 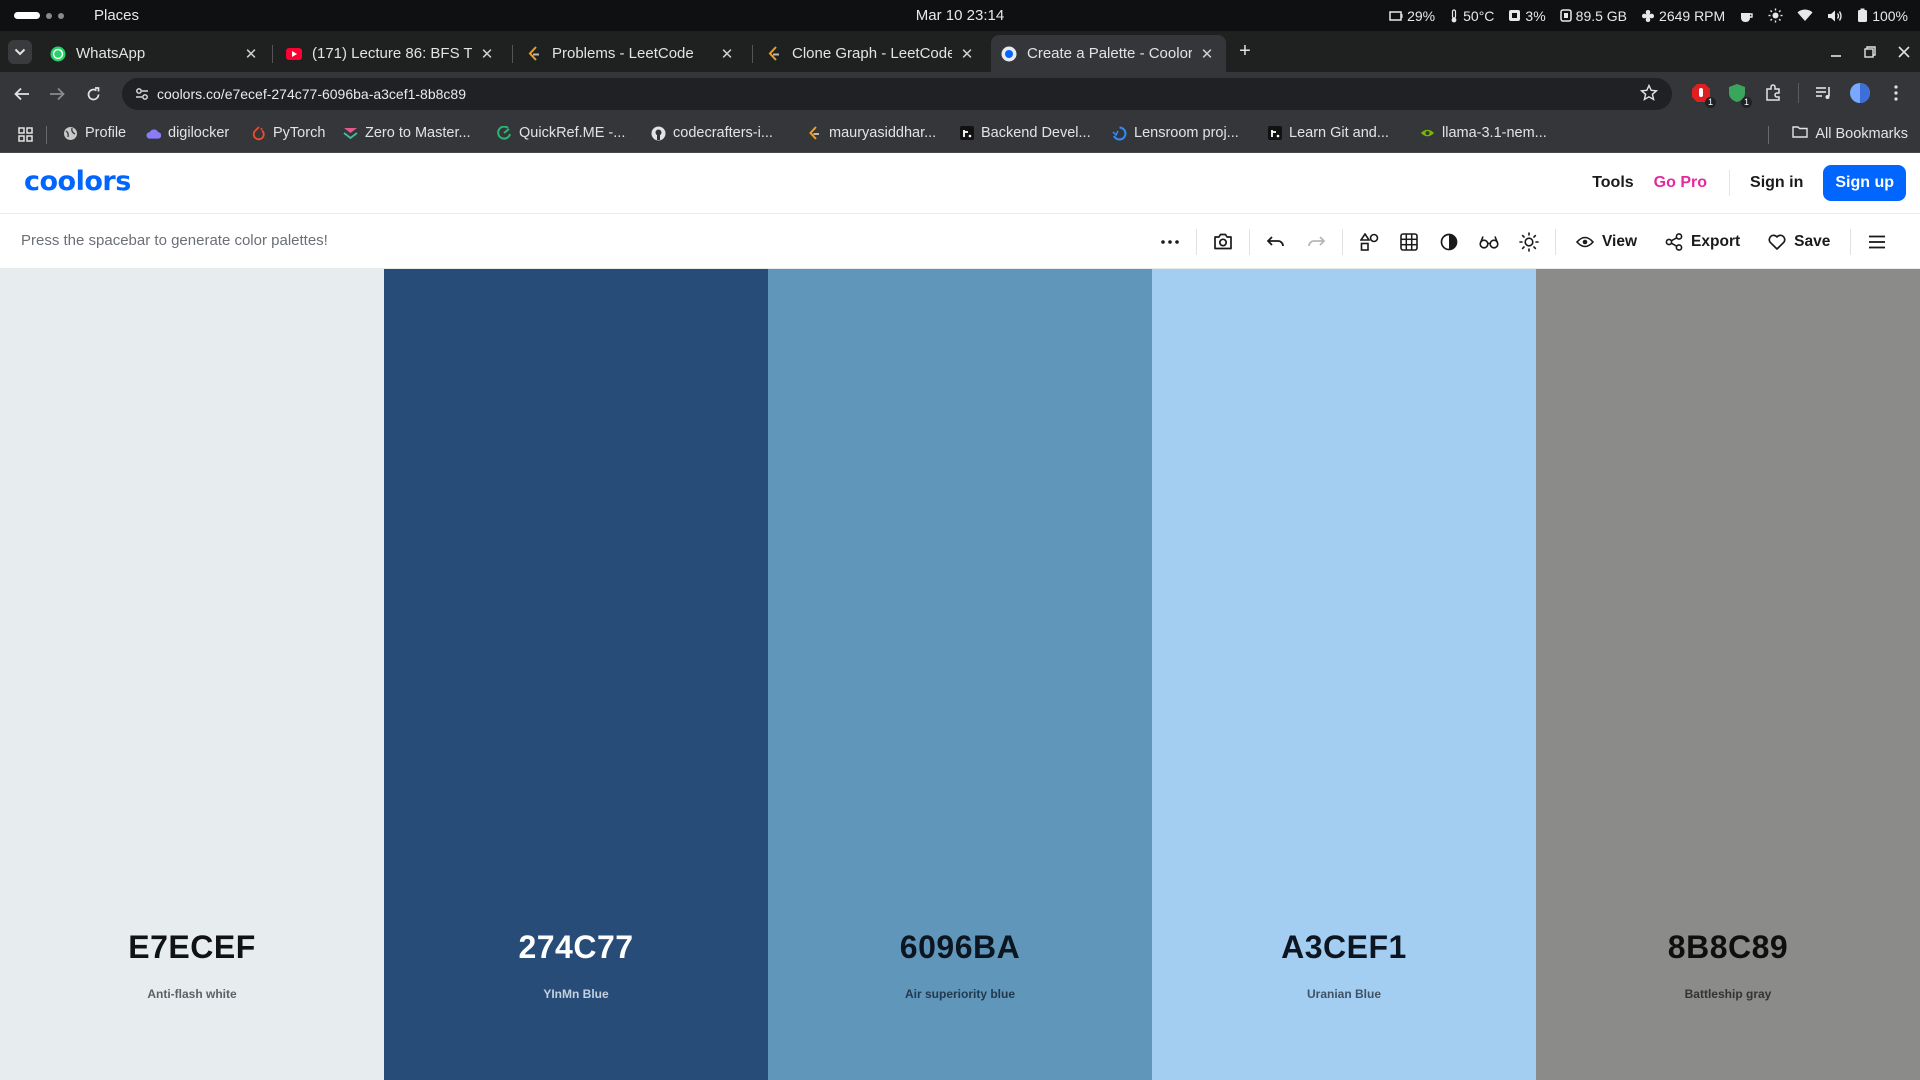 What do you see at coordinates (142, 96) in the screenshot?
I see `site-info-icon` at bounding box center [142, 96].